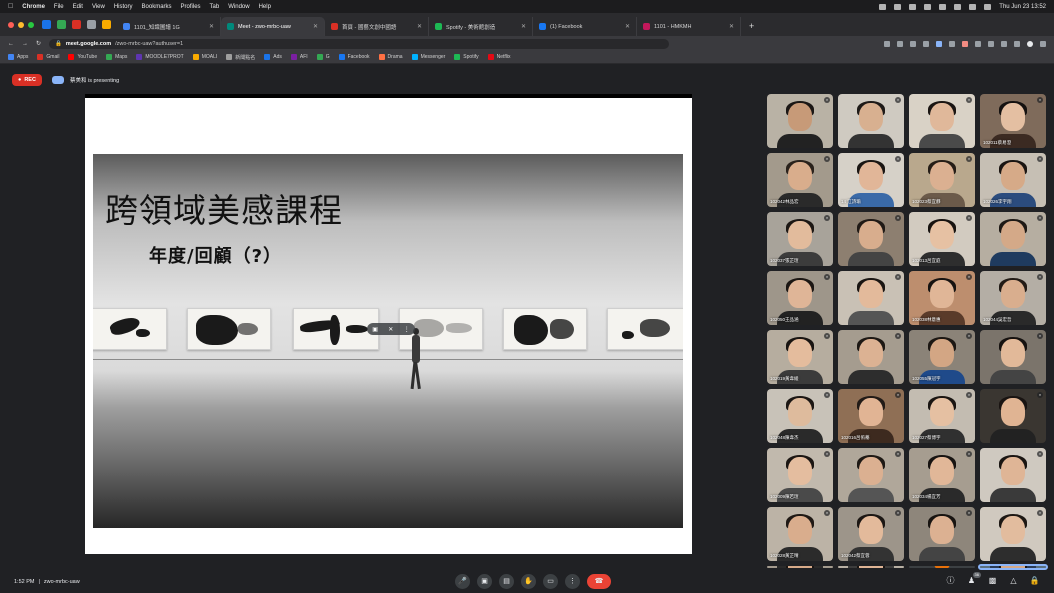  I want to click on menu-window: Window, so click(238, 7).